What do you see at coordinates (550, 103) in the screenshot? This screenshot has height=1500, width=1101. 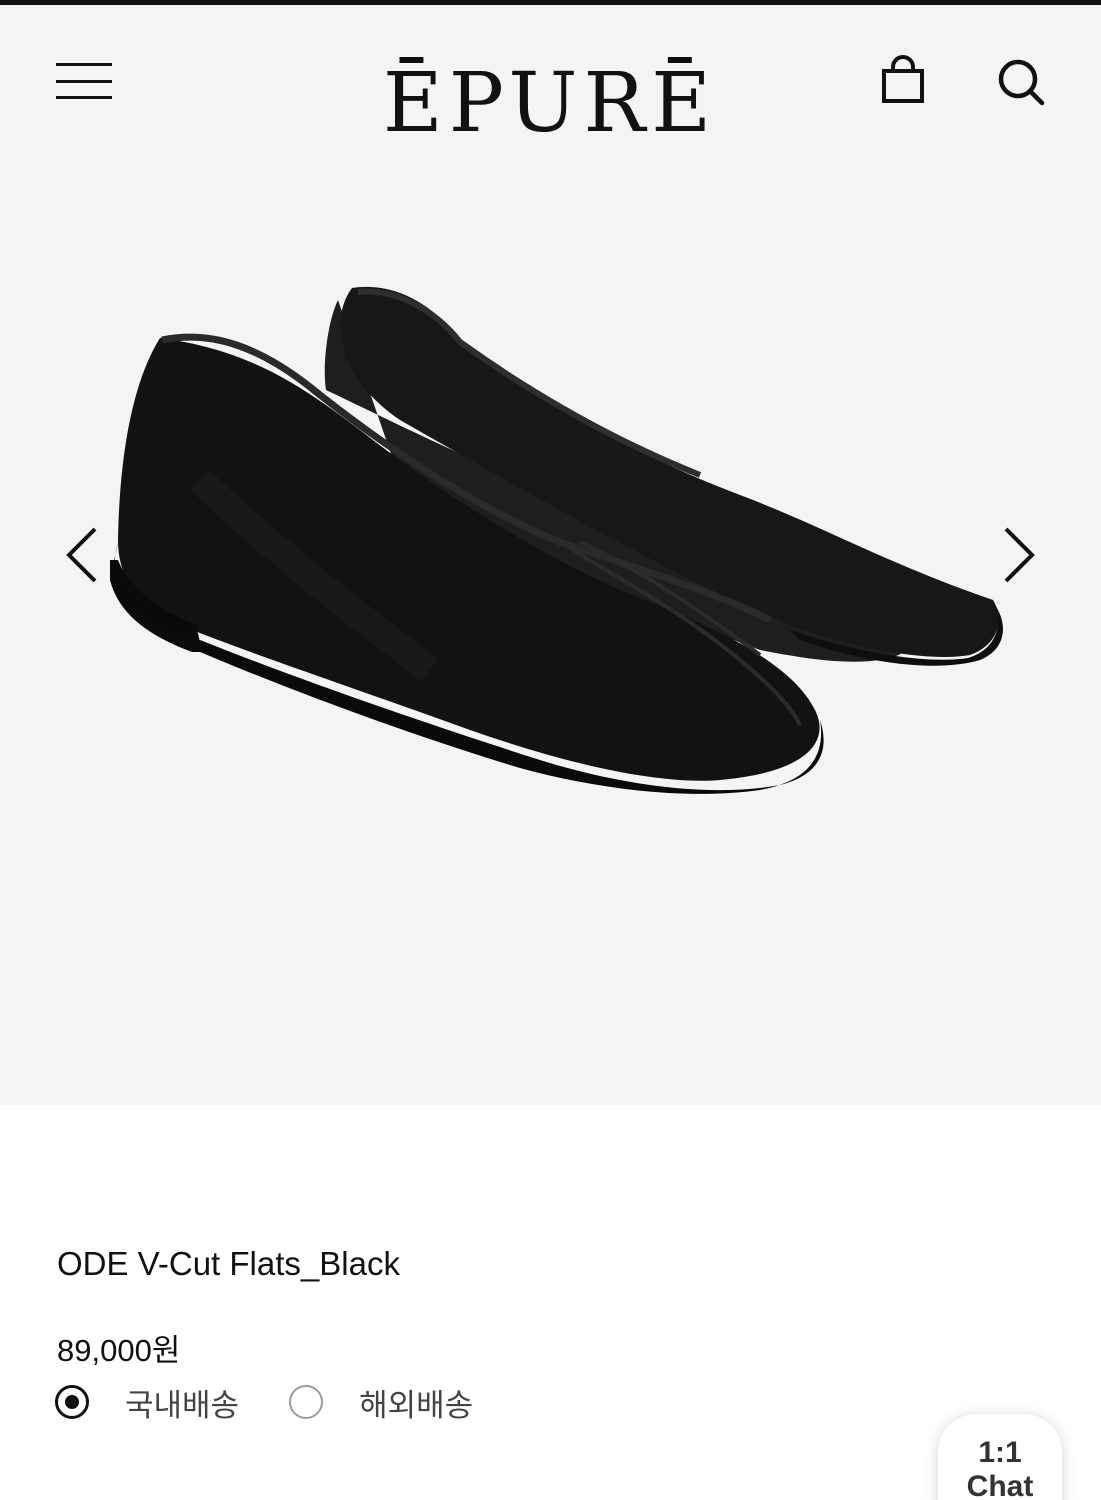 I see `brand-logo: ĒPURĒ` at bounding box center [550, 103].